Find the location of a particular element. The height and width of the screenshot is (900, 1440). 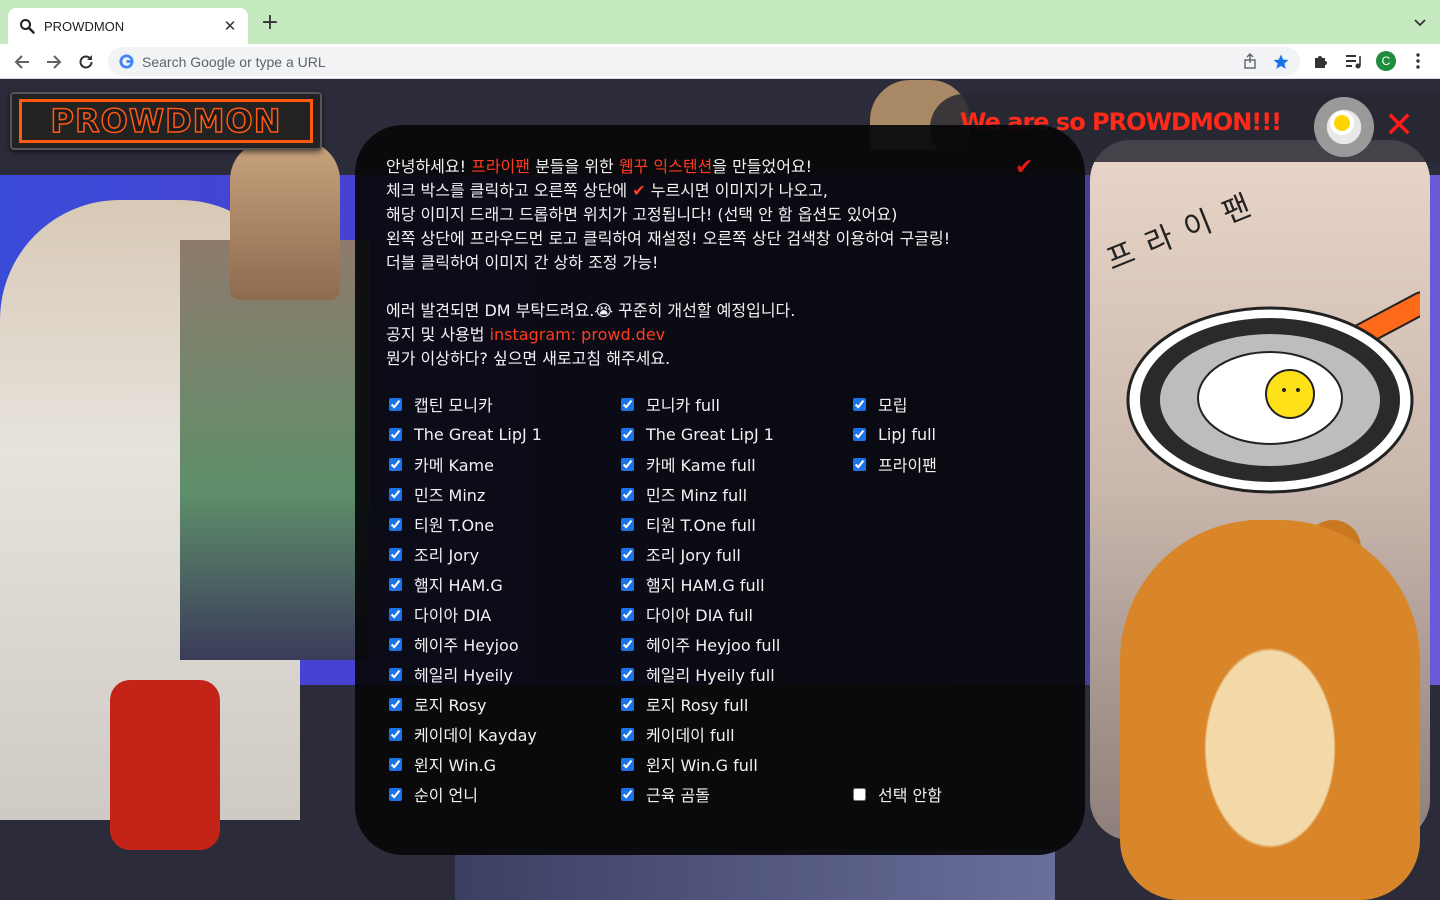

instagram-link: instagram: prowd.dev is located at coordinates (578, 334).